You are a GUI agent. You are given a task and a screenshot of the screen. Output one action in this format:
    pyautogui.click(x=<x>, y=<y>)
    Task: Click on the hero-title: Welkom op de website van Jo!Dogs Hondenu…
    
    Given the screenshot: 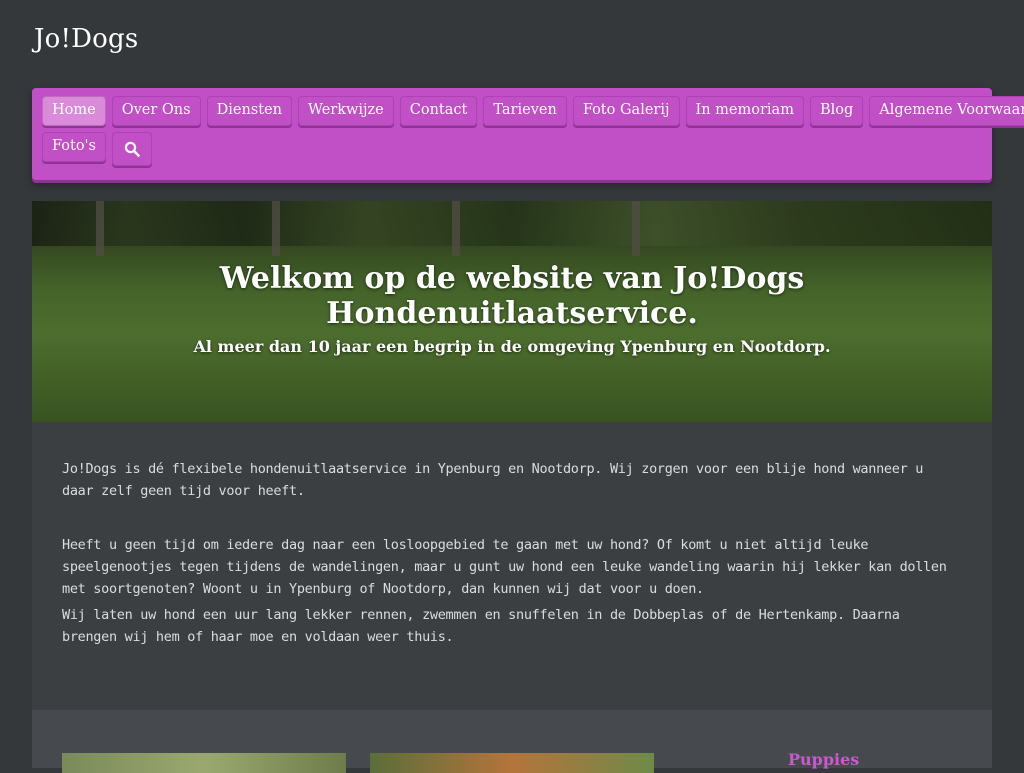 What is the action you would take?
    pyautogui.click(x=512, y=296)
    